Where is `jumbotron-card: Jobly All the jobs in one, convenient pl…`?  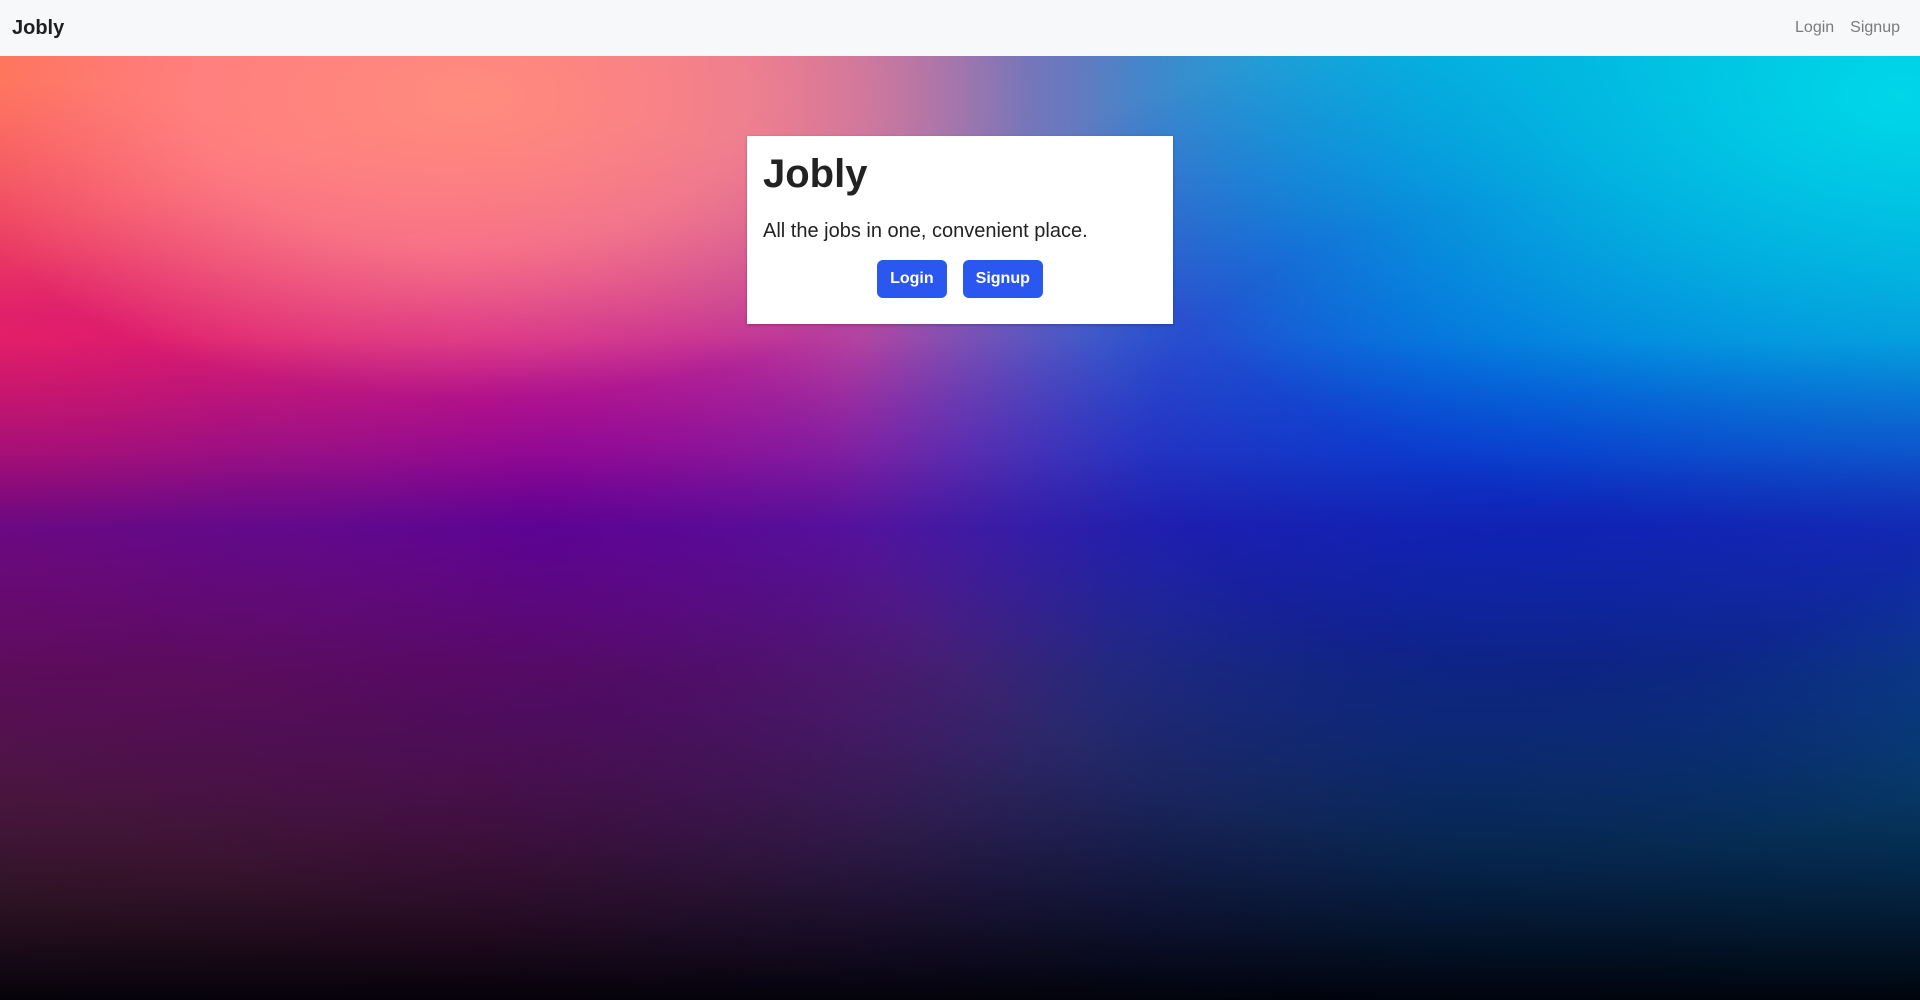 jumbotron-card: Jobly All the jobs in one, convenient pl… is located at coordinates (960, 230).